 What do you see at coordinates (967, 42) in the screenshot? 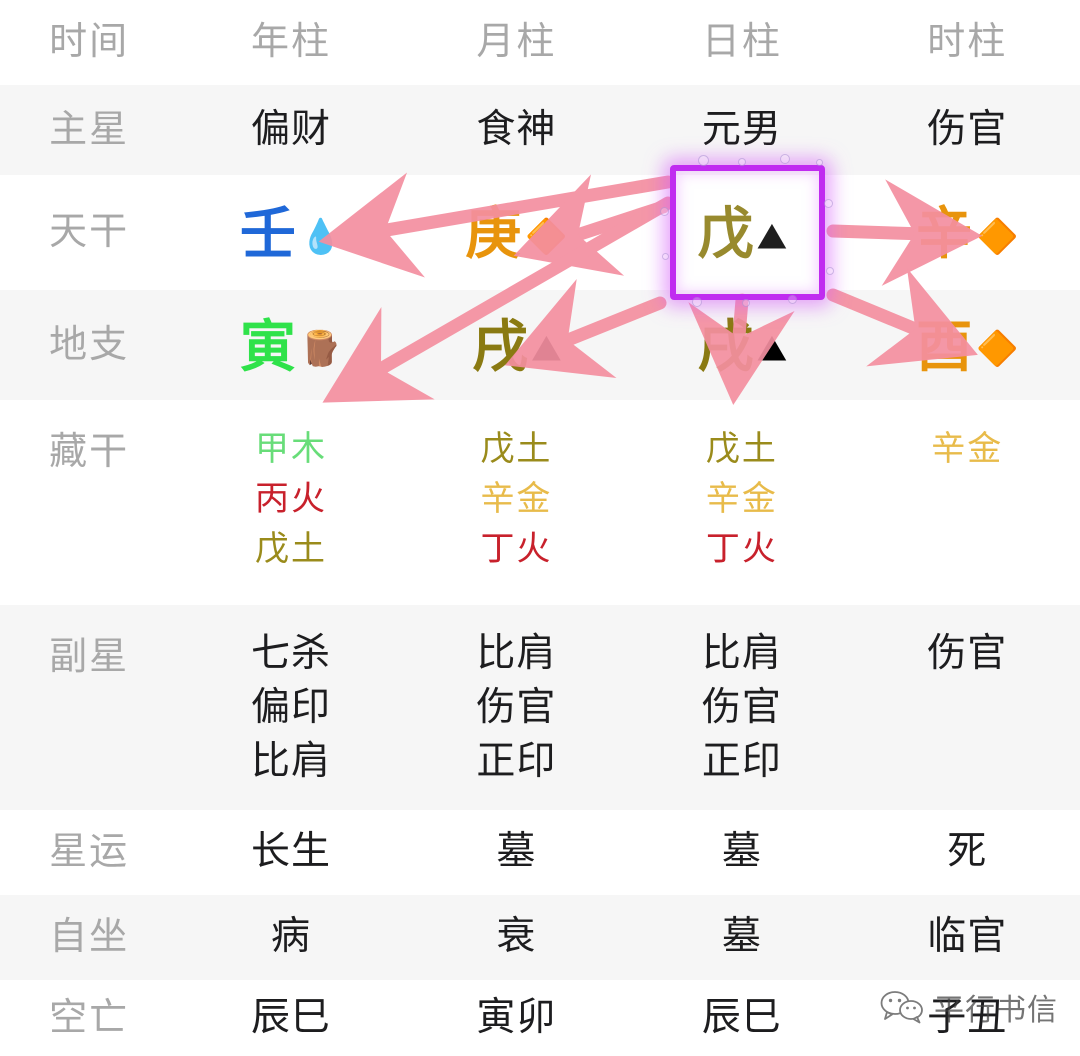
I see `header-hour-pillar: 时柱` at bounding box center [967, 42].